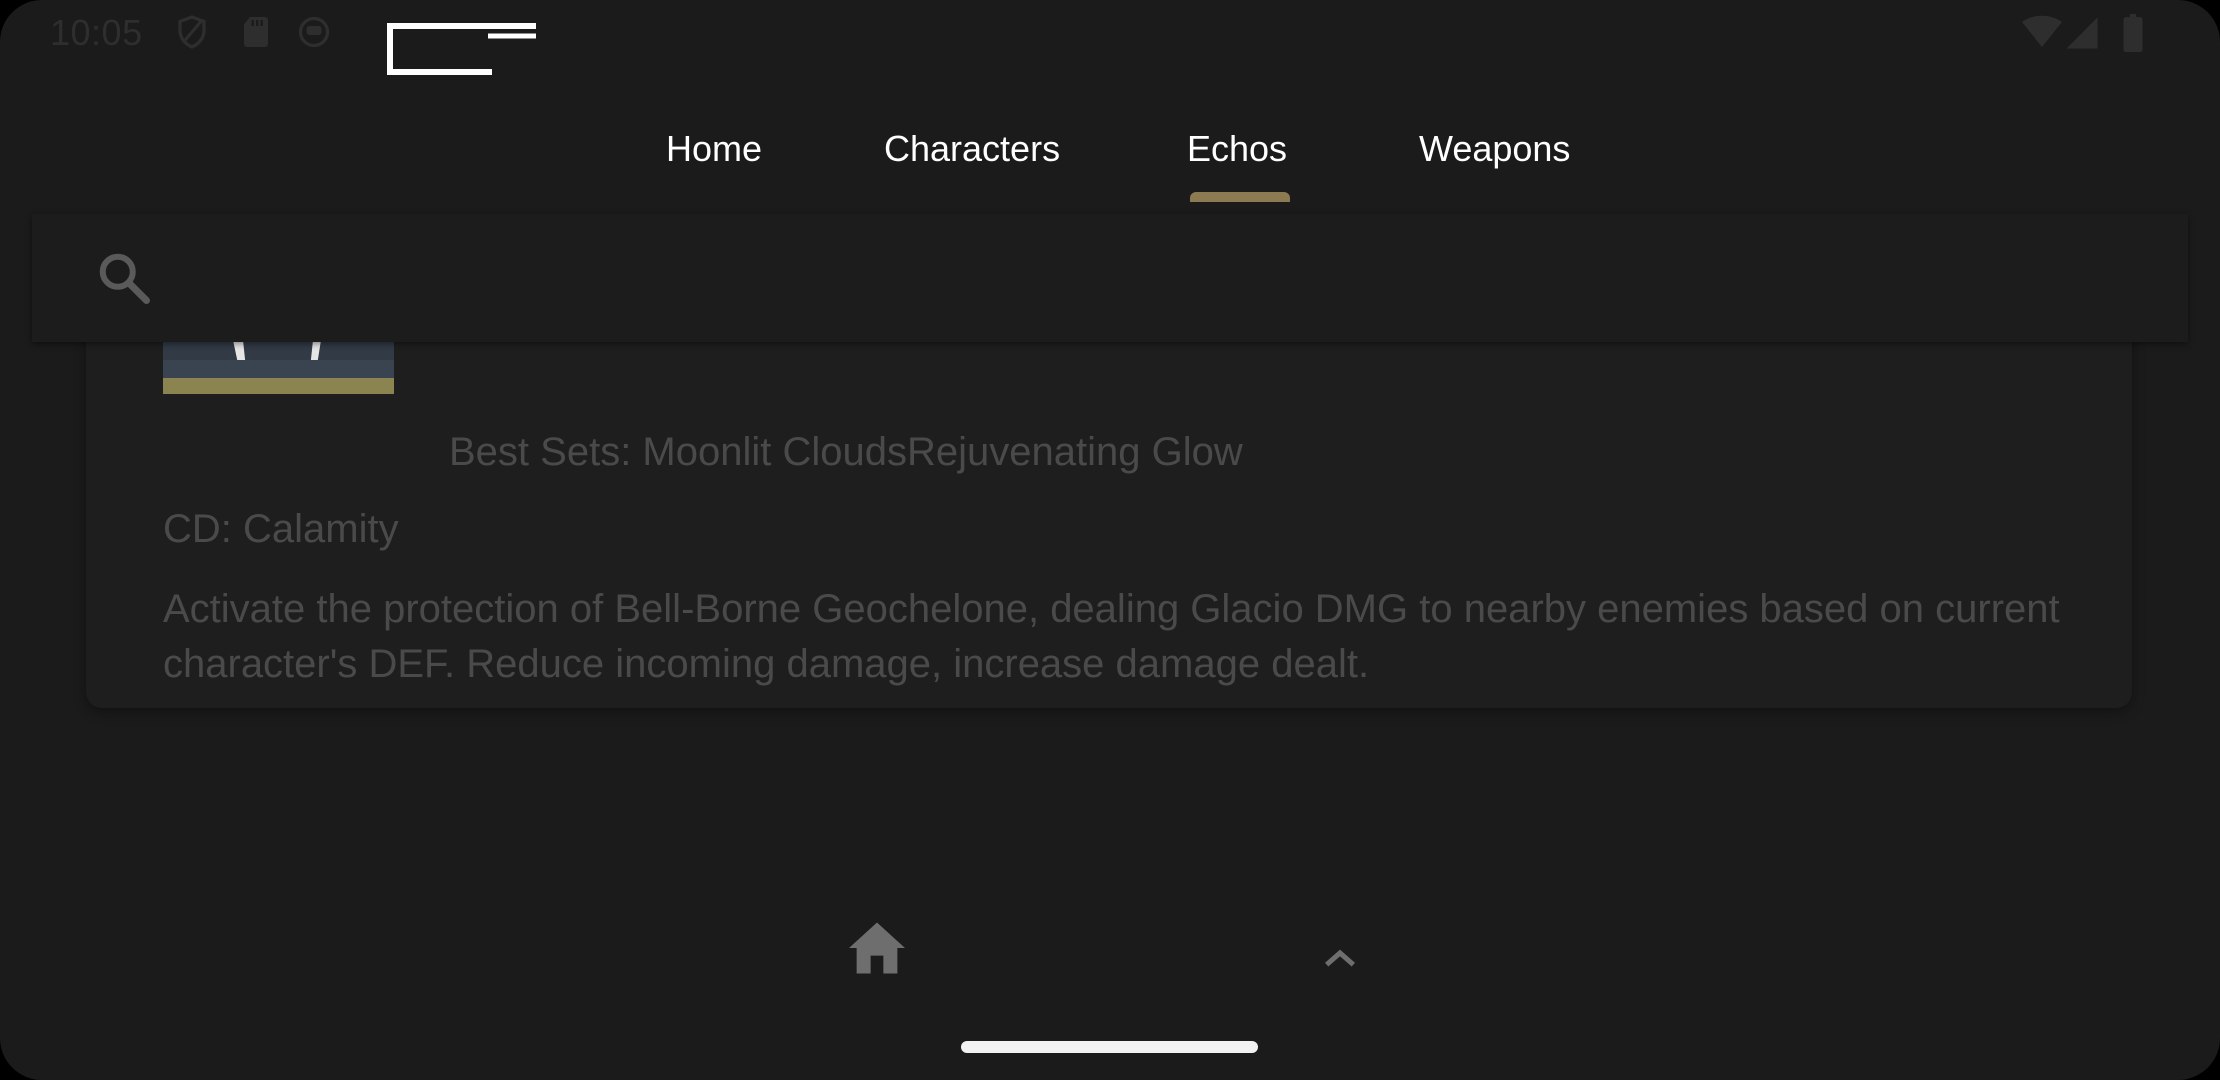 Image resolution: width=2220 pixels, height=1080 pixels. I want to click on status-bar: 10:05, so click(1110, 37).